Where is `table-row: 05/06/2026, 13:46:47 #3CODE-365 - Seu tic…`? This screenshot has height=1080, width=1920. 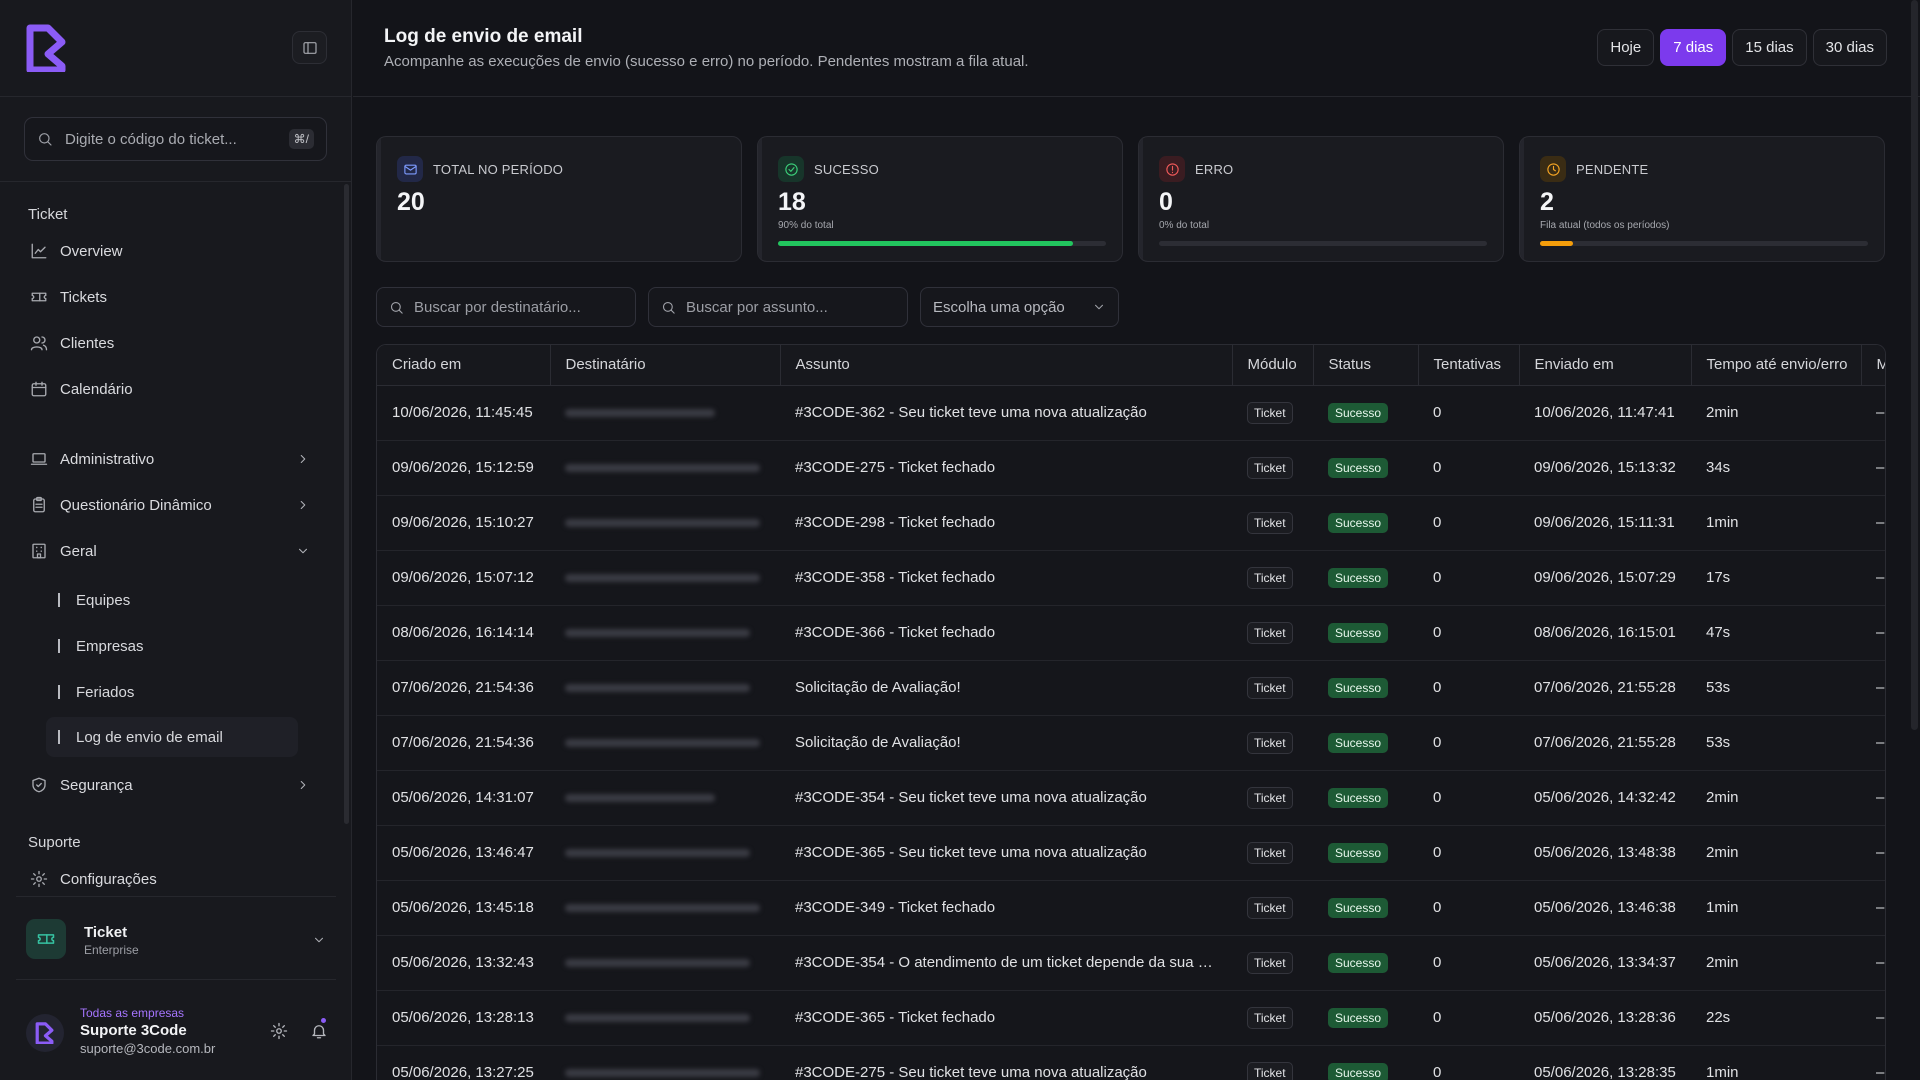
table-row: 05/06/2026, 13:46:47 #3CODE-365 - Seu tic… is located at coordinates (1131, 853).